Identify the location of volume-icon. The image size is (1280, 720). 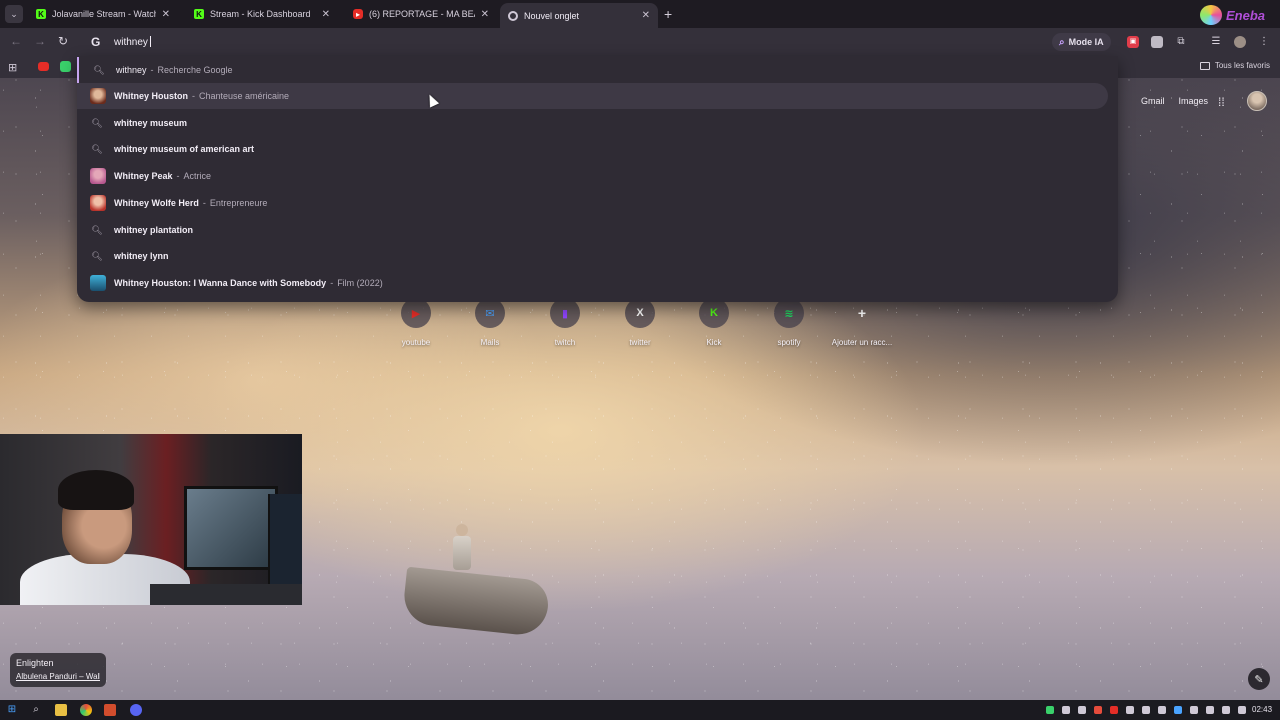
(1226, 710).